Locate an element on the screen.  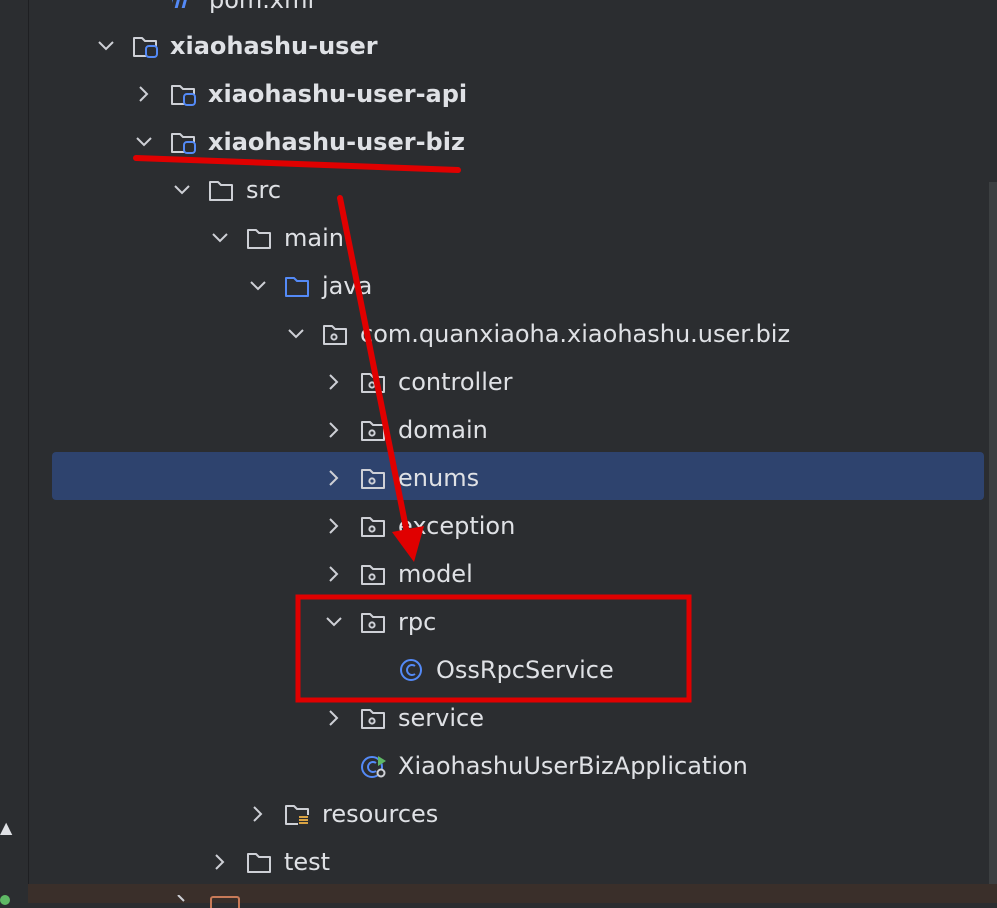
tree-item-label: xiaohashu-user-biz is located at coordinates (336, 142).